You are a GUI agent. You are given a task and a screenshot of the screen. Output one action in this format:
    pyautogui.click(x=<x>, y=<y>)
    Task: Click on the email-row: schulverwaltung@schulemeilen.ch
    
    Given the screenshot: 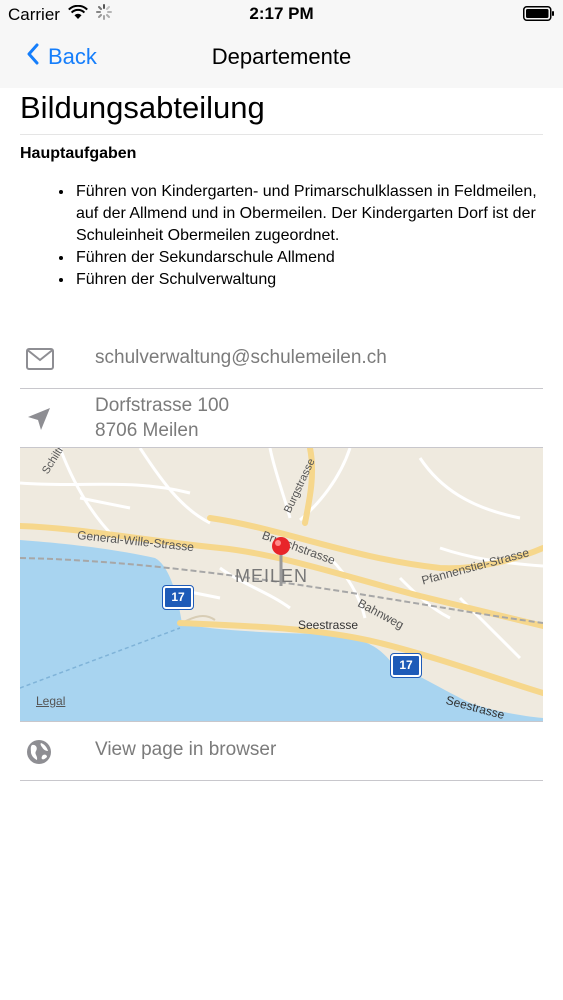 What is the action you would take?
    pyautogui.click(x=281, y=359)
    